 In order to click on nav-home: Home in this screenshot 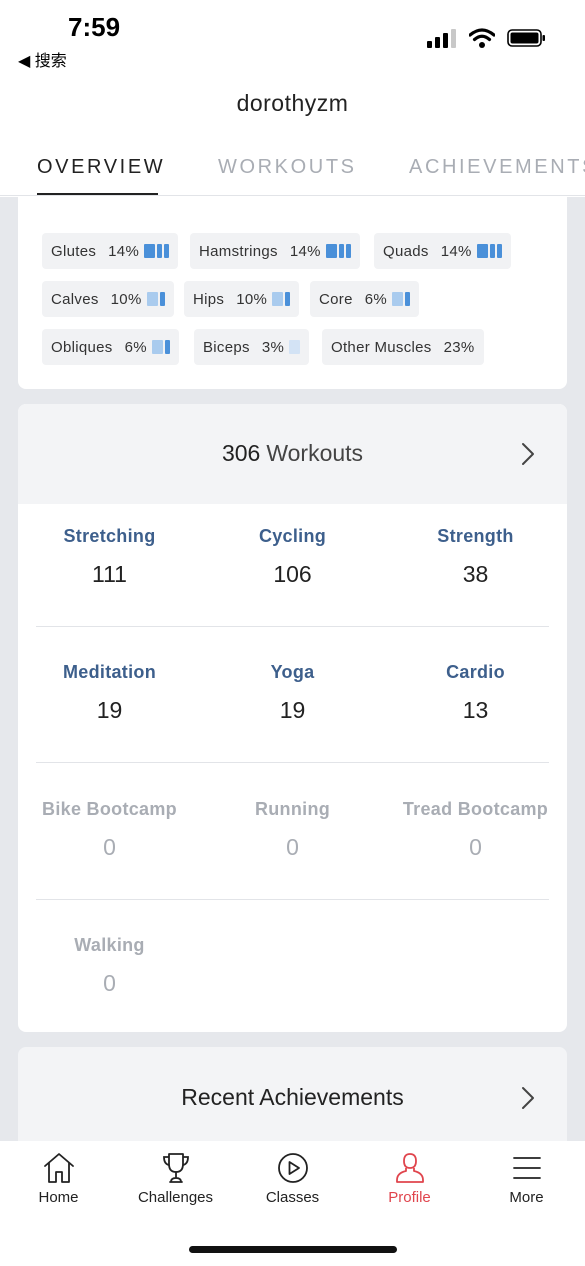, I will do `click(58, 1178)`.